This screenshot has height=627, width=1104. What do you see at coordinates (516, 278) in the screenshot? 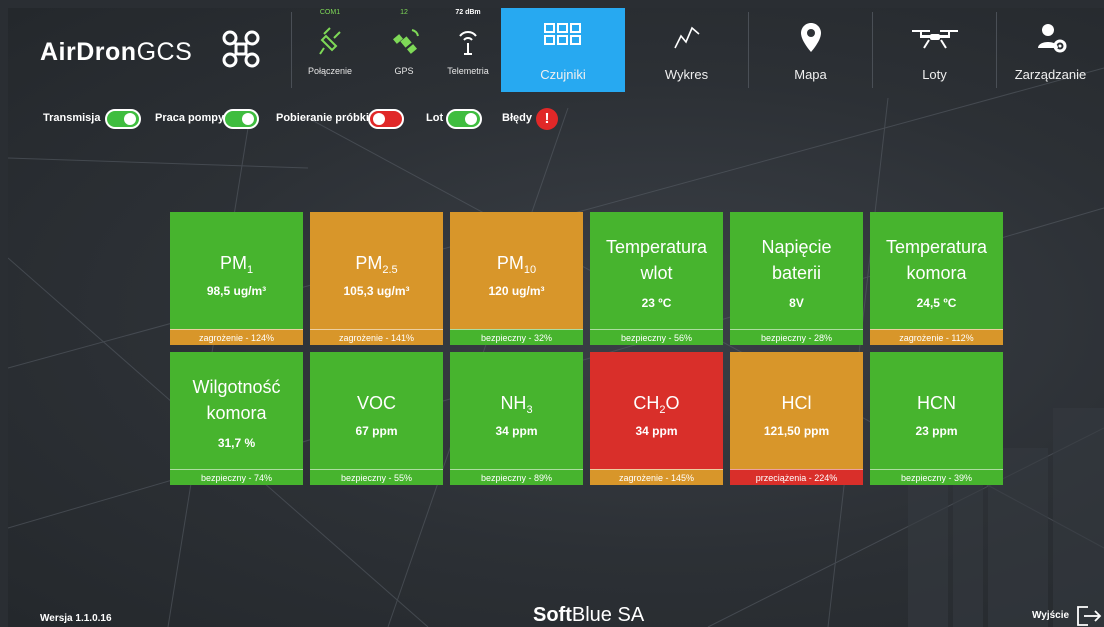
I see `sensor-tile: PM10 120 ug/m³ bezpieczny - 32%` at bounding box center [516, 278].